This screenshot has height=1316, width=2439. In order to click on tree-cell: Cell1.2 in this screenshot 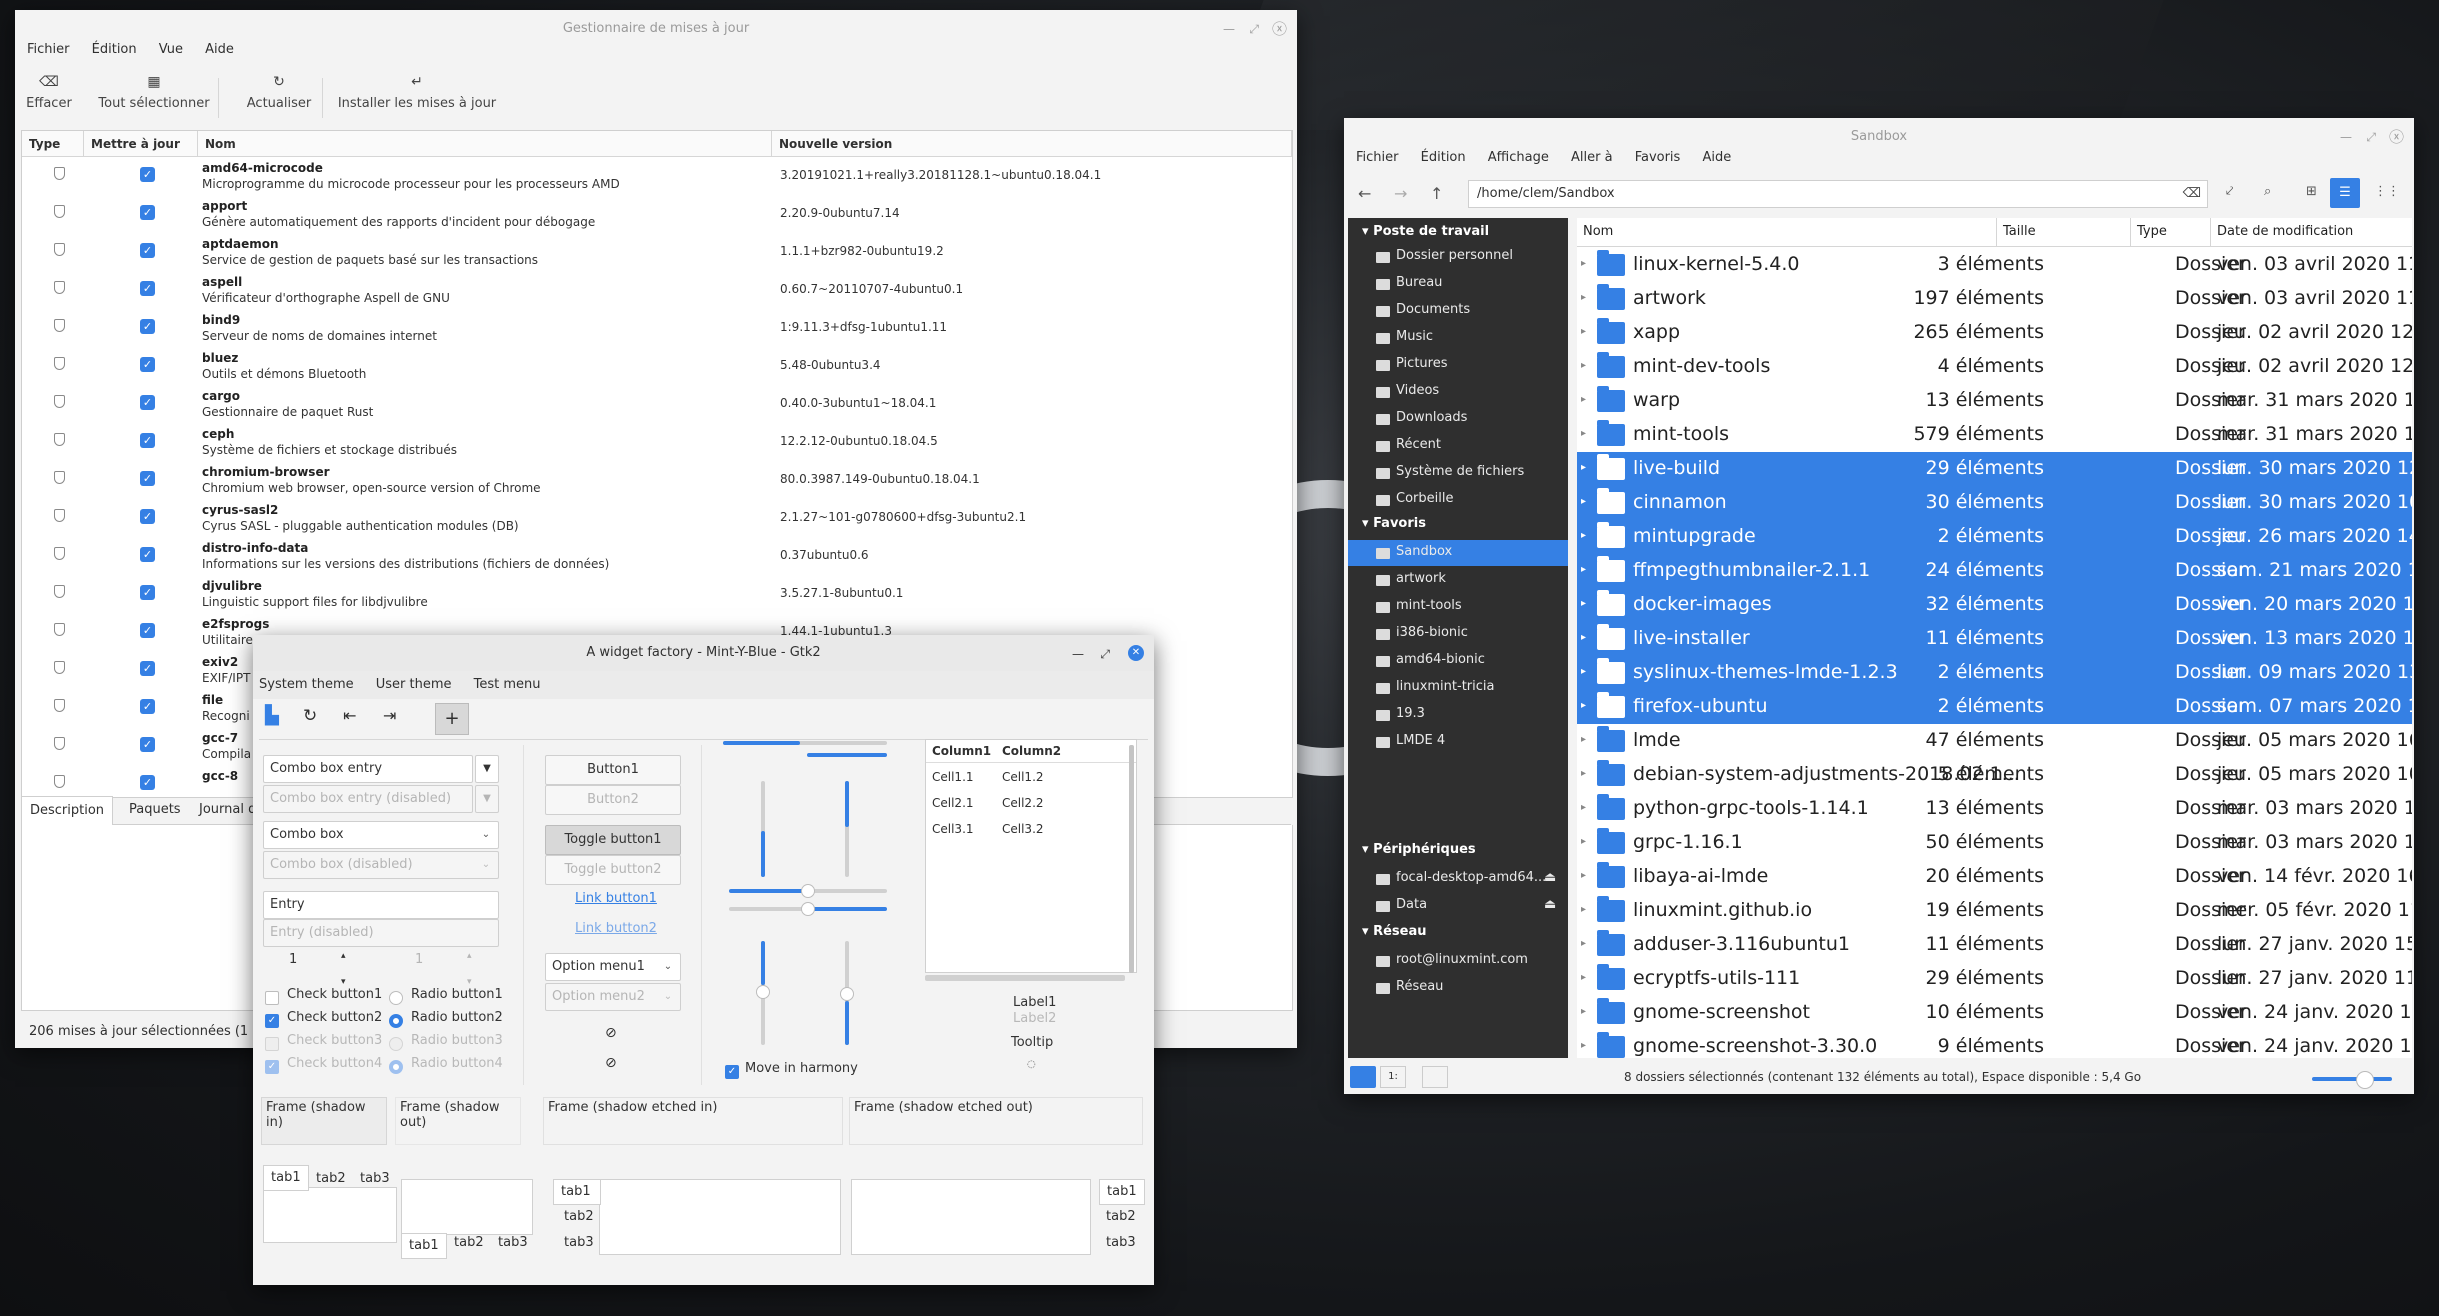, I will do `click(1023, 777)`.